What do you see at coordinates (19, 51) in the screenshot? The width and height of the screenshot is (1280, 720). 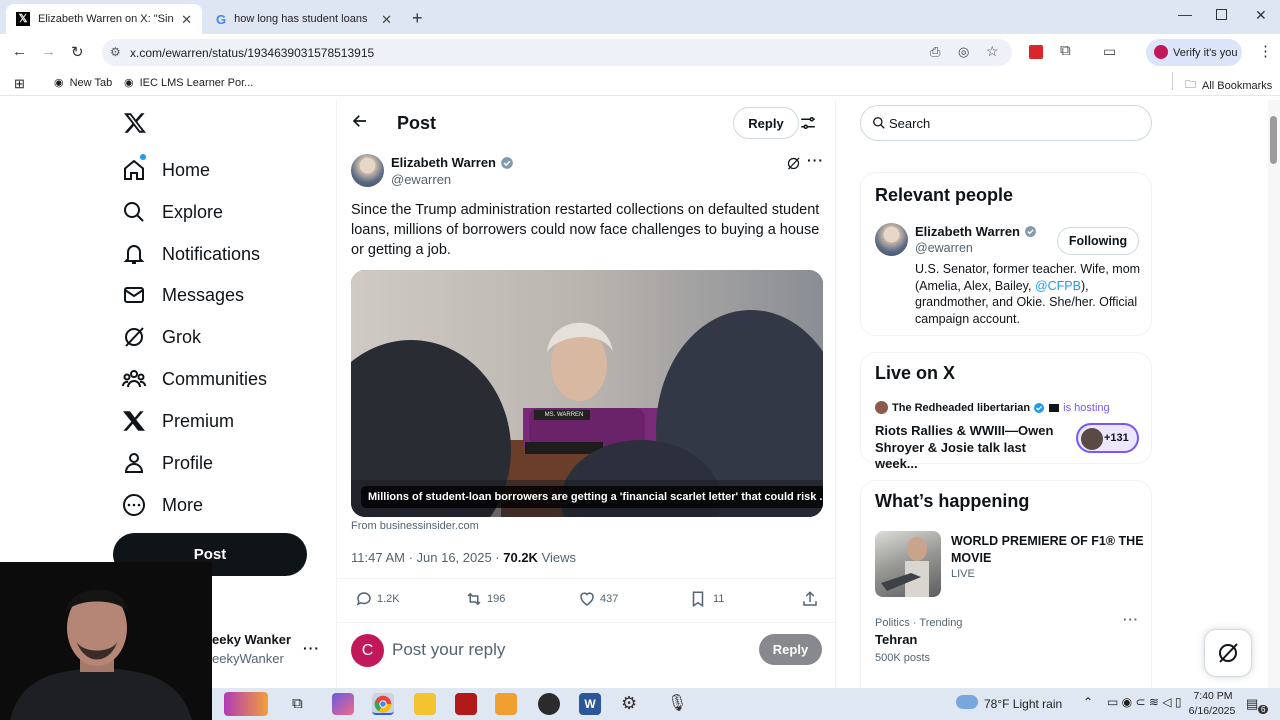 I see `back-icon: ←` at bounding box center [19, 51].